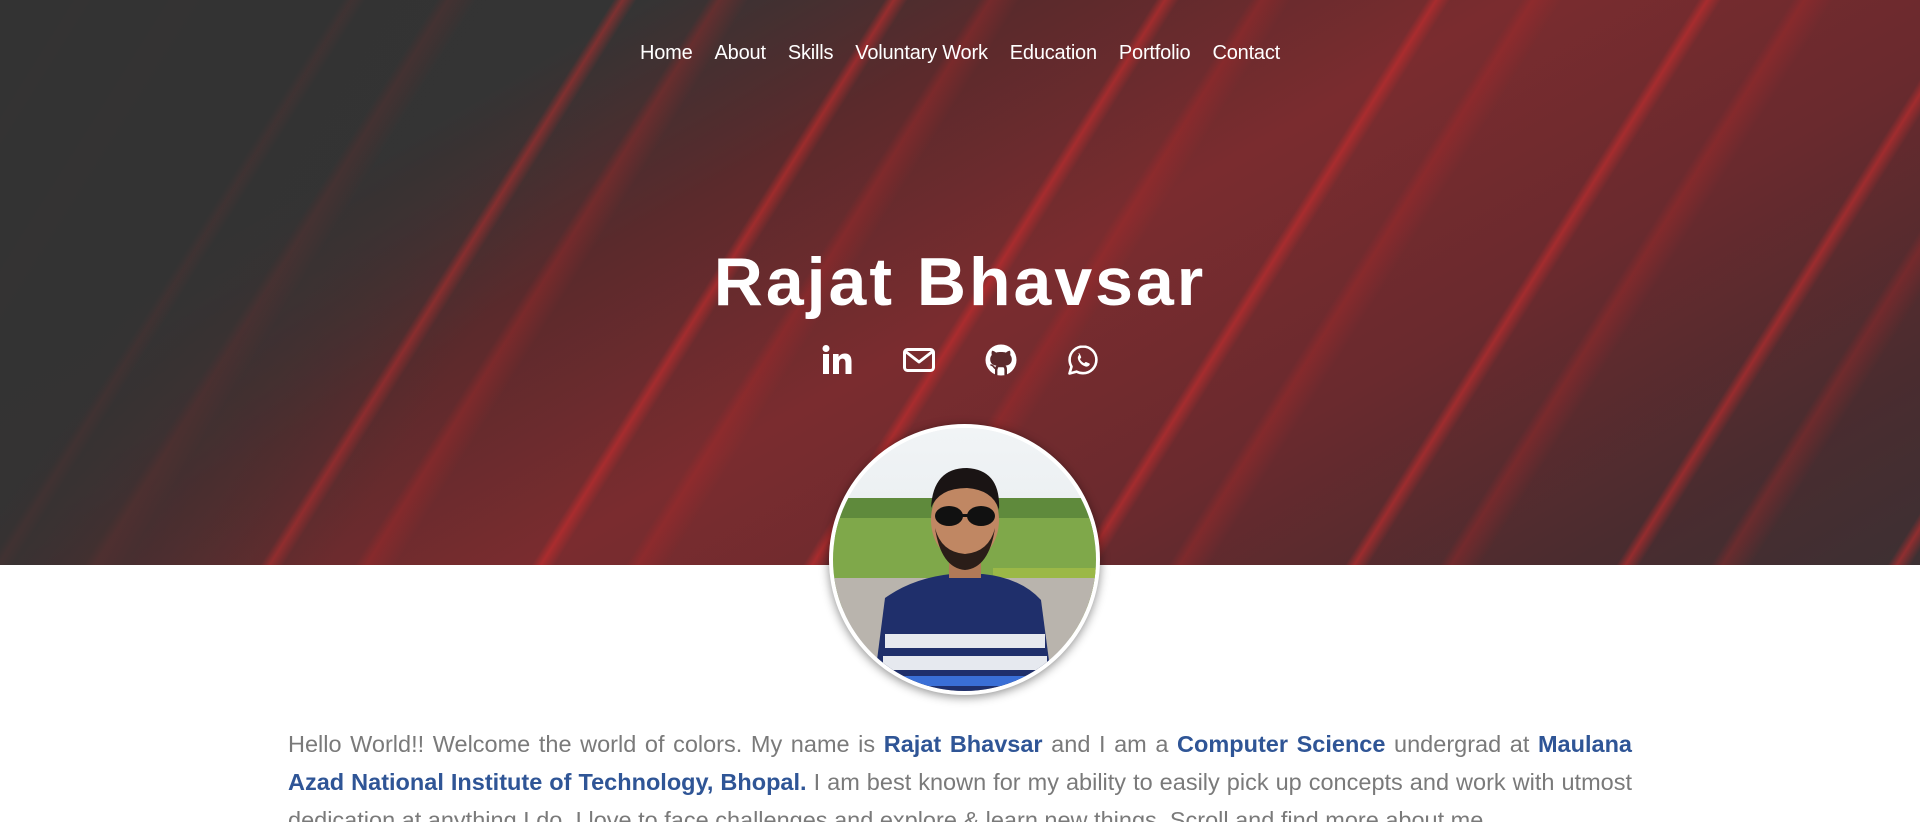 The height and width of the screenshot is (822, 1920). What do you see at coordinates (666, 53) in the screenshot?
I see `nav-home: Home` at bounding box center [666, 53].